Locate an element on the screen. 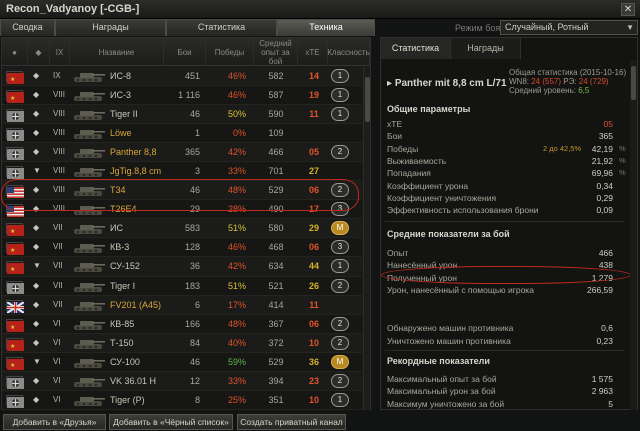  col-mastery: Классность is located at coordinates (348, 52).